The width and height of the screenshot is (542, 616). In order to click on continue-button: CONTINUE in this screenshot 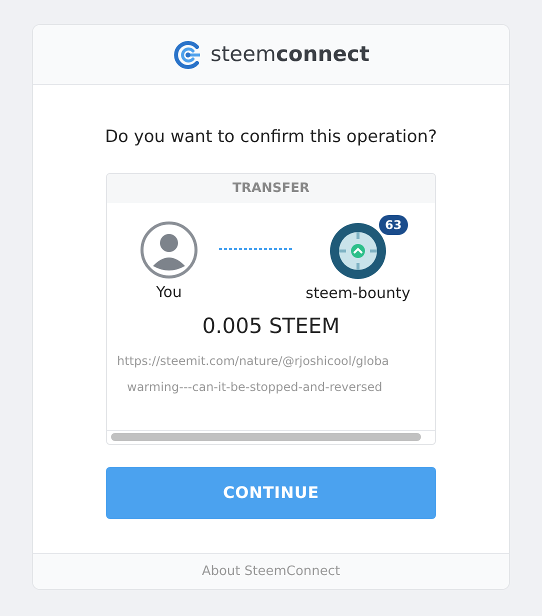, I will do `click(271, 492)`.